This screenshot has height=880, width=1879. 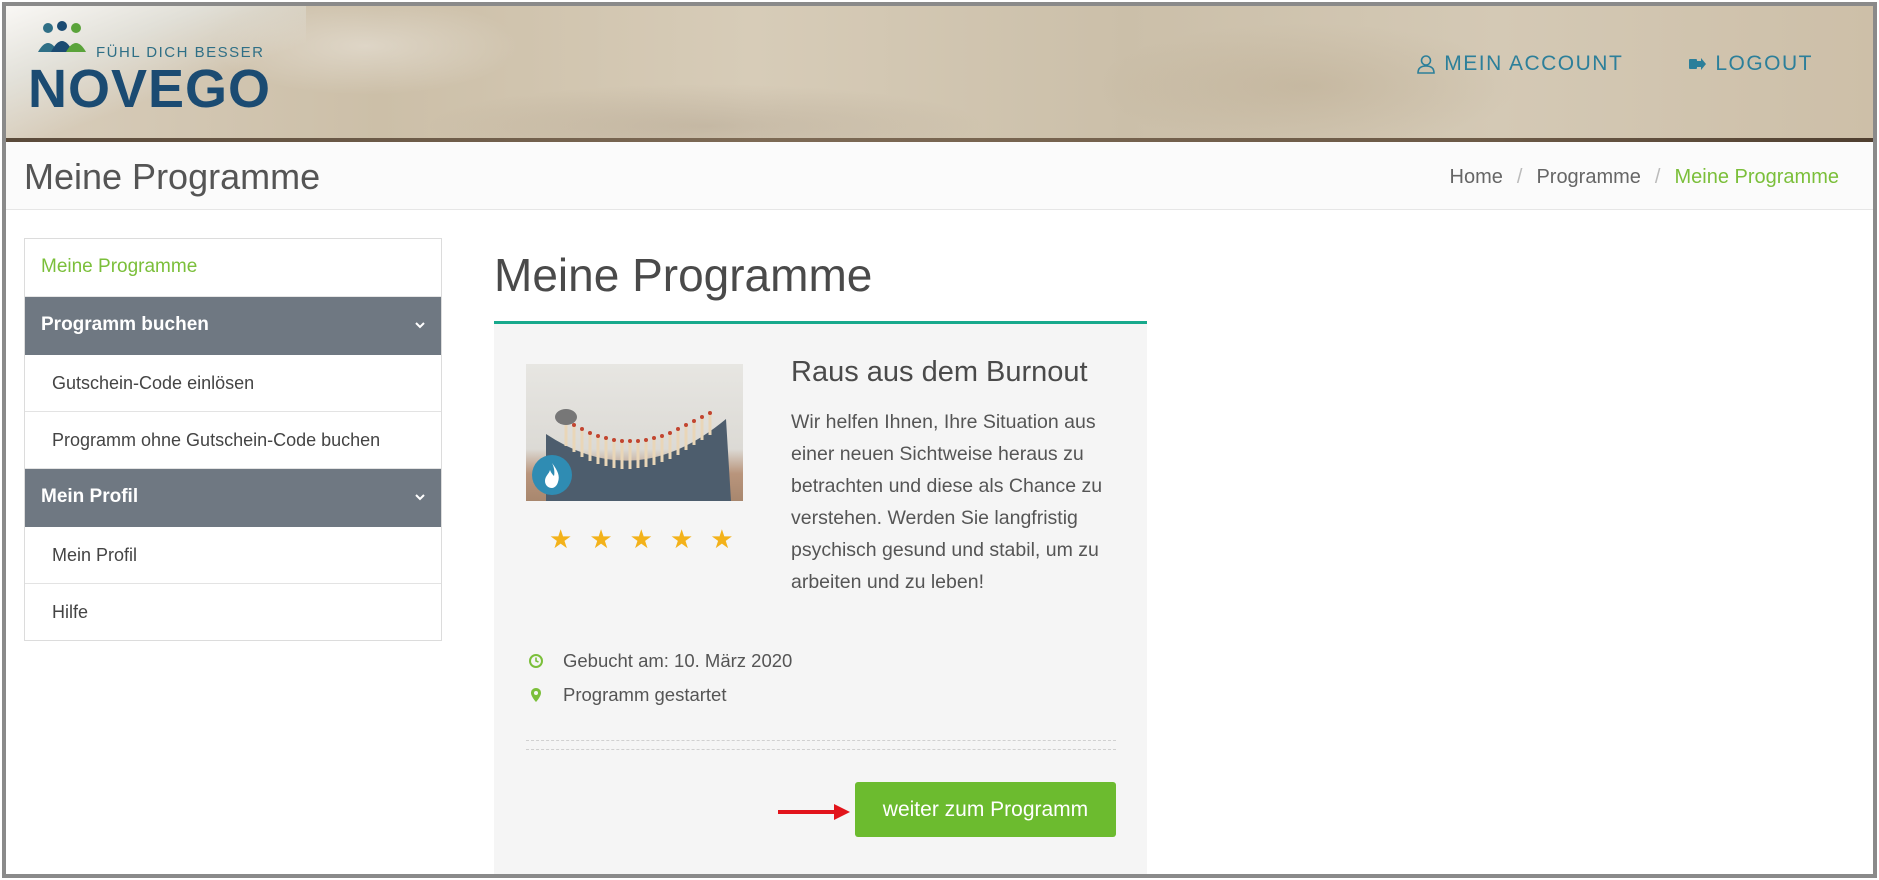 What do you see at coordinates (1764, 63) in the screenshot?
I see `logout-label: LOGOUT` at bounding box center [1764, 63].